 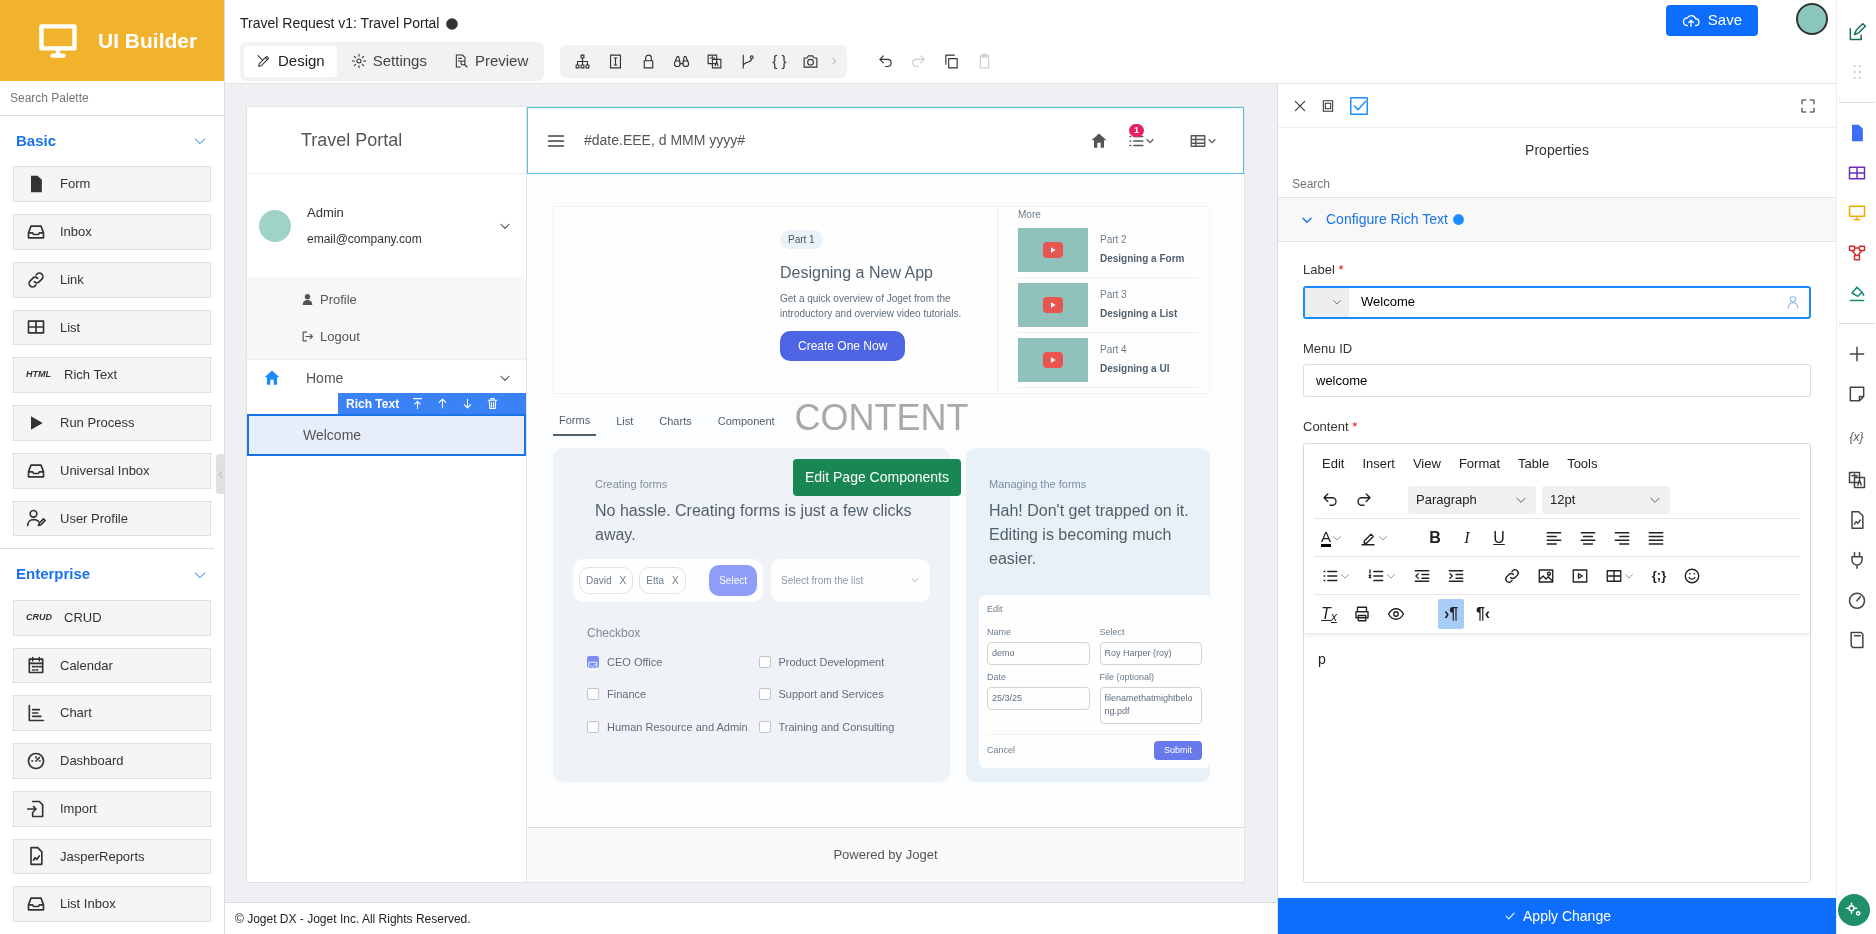 I want to click on nodes-icon, so click(x=1856, y=253).